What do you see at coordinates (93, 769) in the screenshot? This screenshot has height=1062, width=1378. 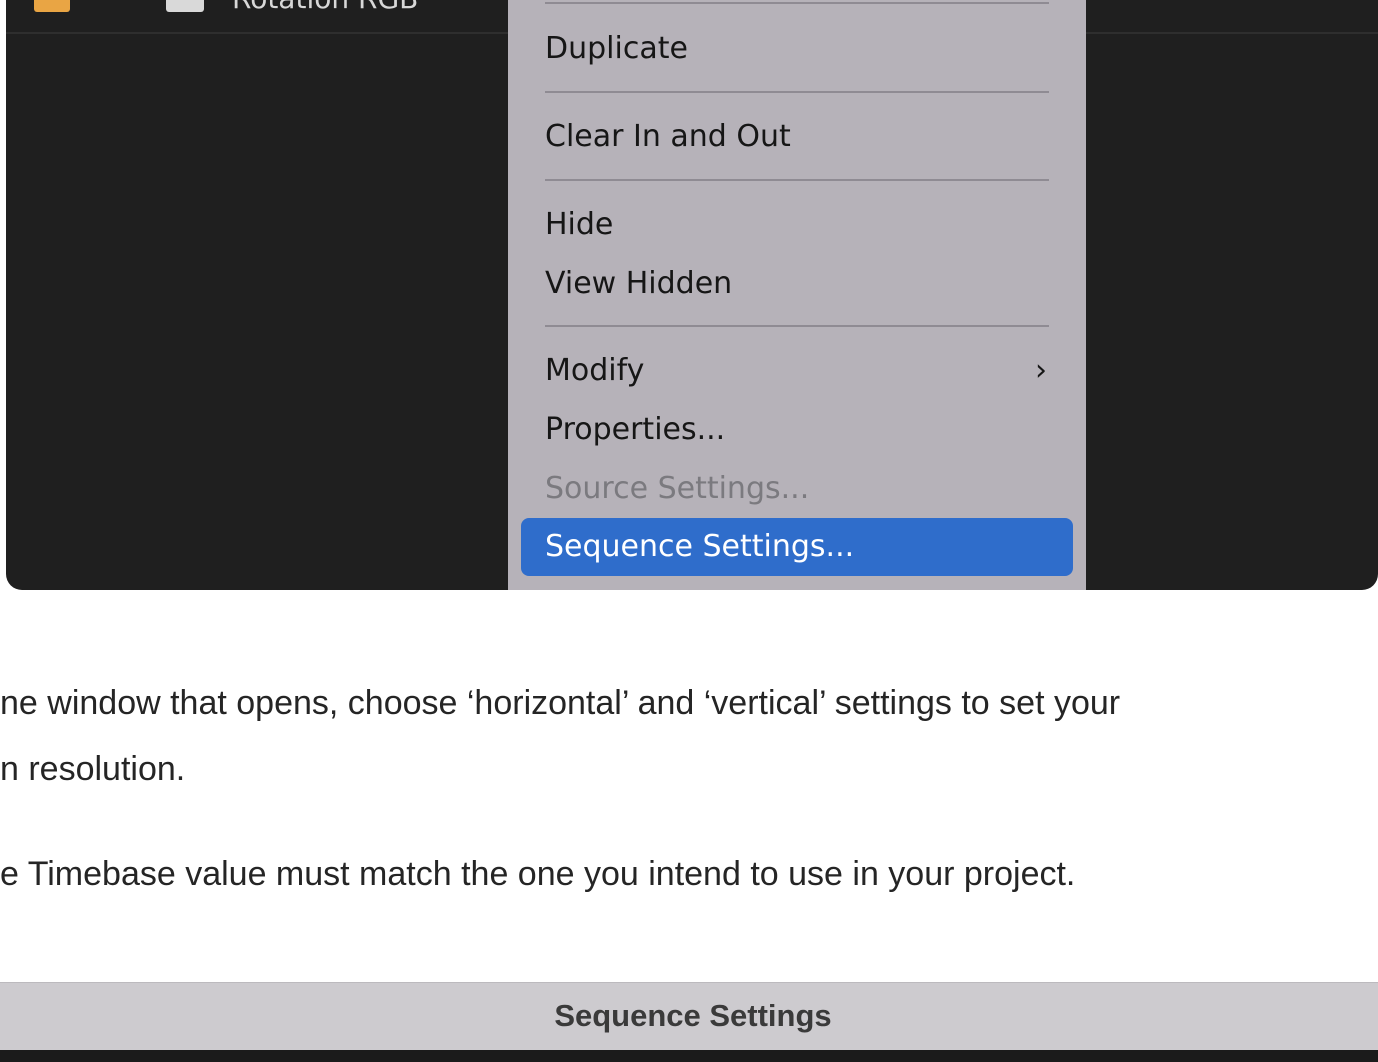 I see `article-line: n resolution.` at bounding box center [93, 769].